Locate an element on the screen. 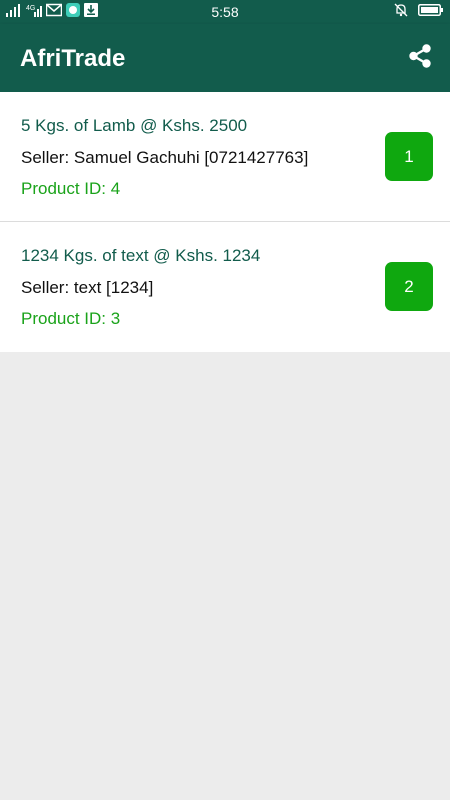 Image resolution: width=450 pixels, height=800 pixels. app-bar: AfriTrade is located at coordinates (225, 58).